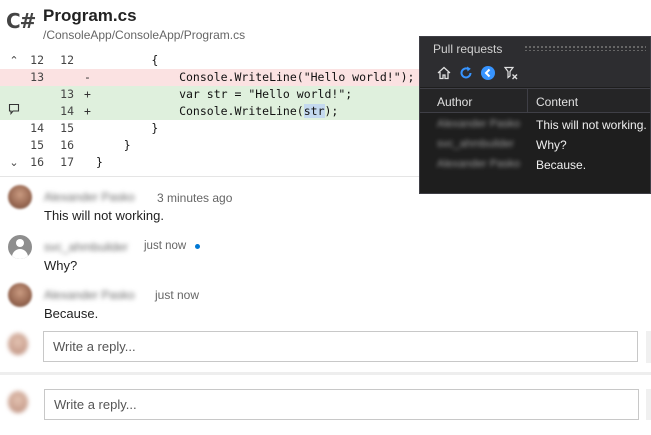 This screenshot has width=651, height=435. What do you see at coordinates (210, 128) in the screenshot?
I see `diff-line: 14 15 }` at bounding box center [210, 128].